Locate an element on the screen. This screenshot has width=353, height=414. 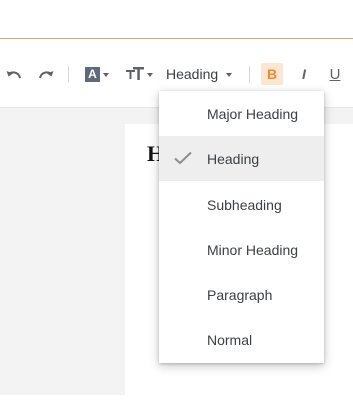
italic-button: I is located at coordinates (304, 74).